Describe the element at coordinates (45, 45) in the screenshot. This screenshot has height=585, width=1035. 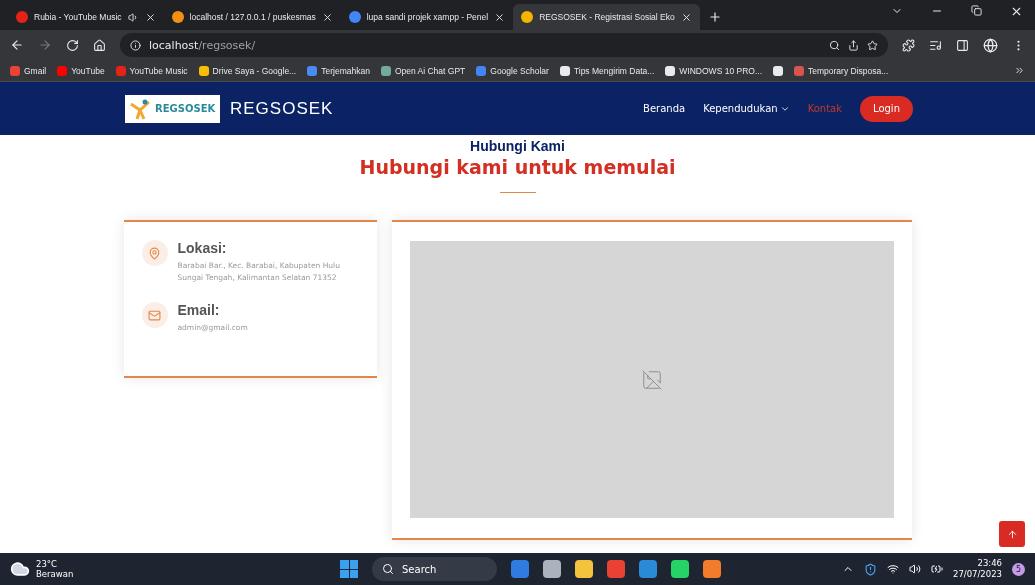
I see `forward-icon` at that location.